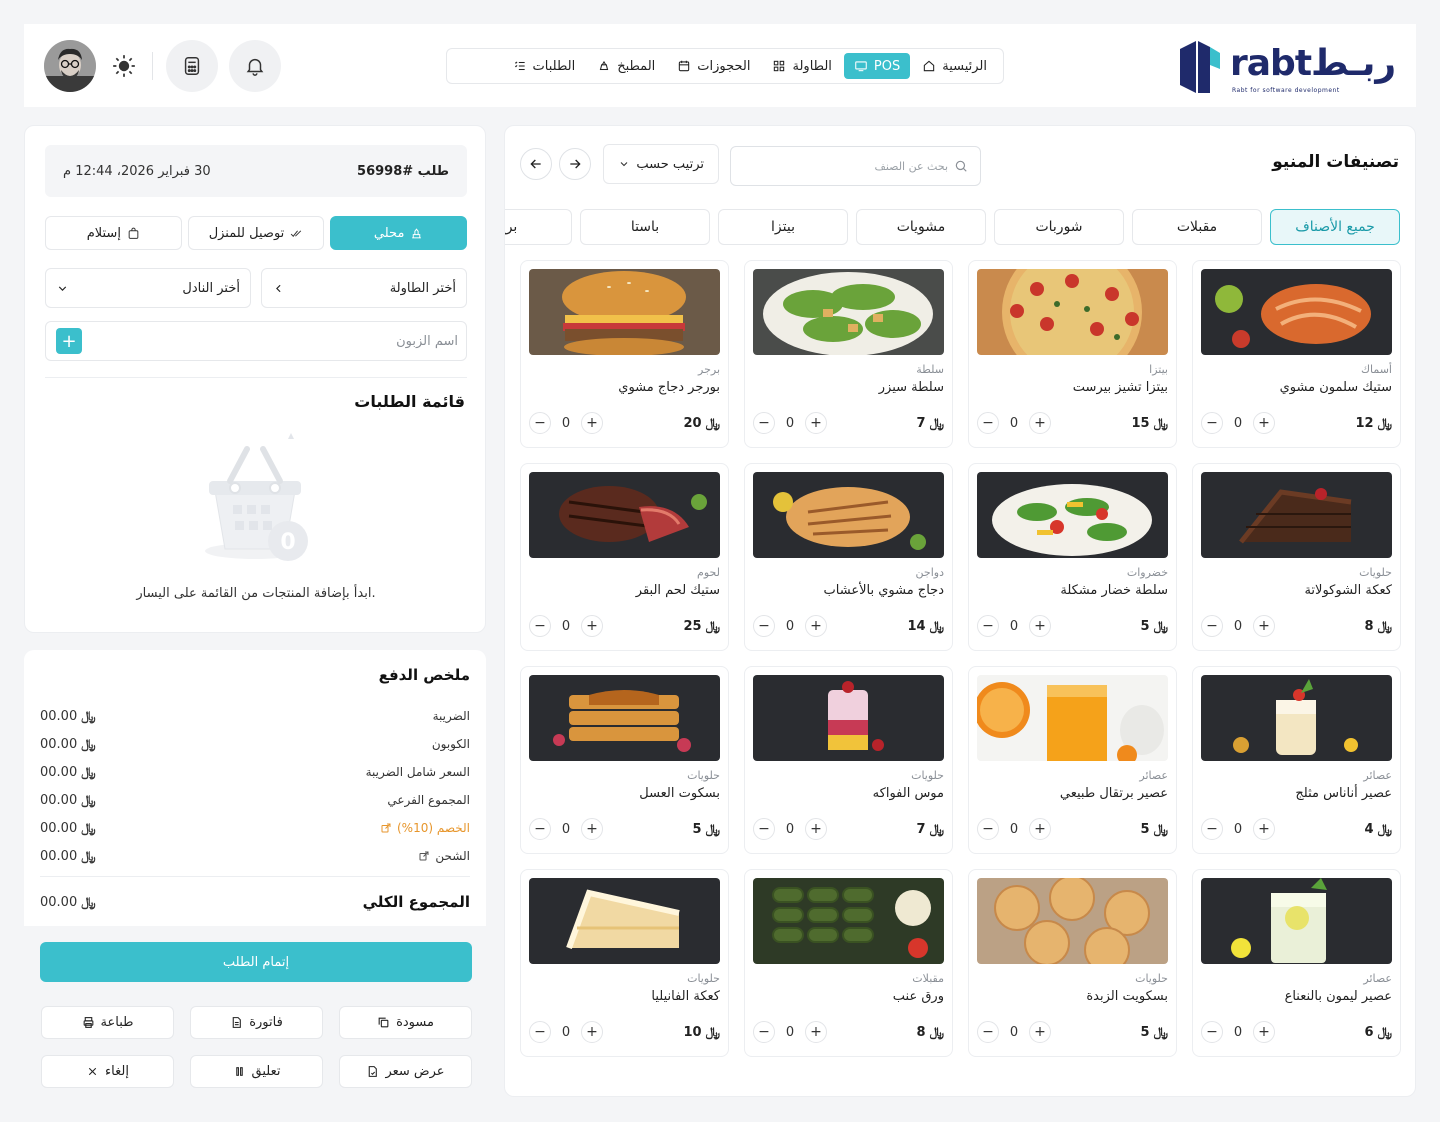 The width and height of the screenshot is (1440, 1122). I want to click on menu-item-card: حلويات بسكويت الزبدة ﷼ 5 + 0 −, so click(1072, 963).